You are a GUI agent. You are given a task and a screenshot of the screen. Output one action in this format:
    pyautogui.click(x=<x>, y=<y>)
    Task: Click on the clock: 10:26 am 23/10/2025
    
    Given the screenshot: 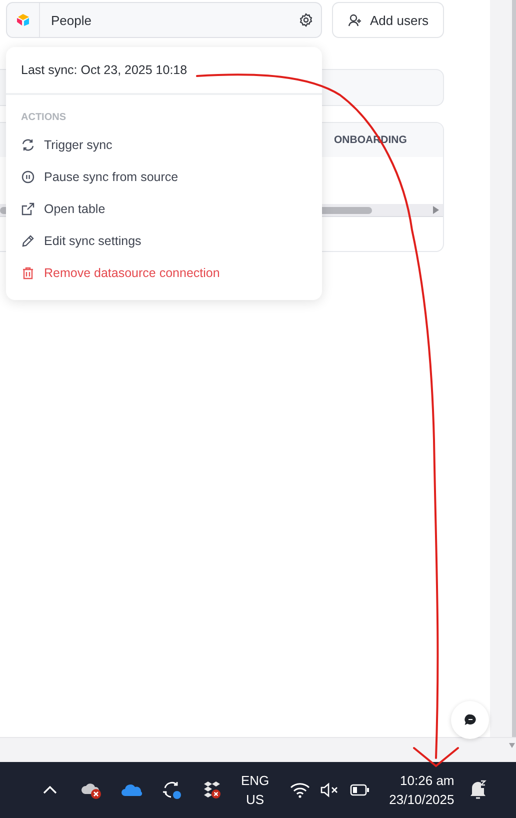 What is the action you would take?
    pyautogui.click(x=421, y=790)
    